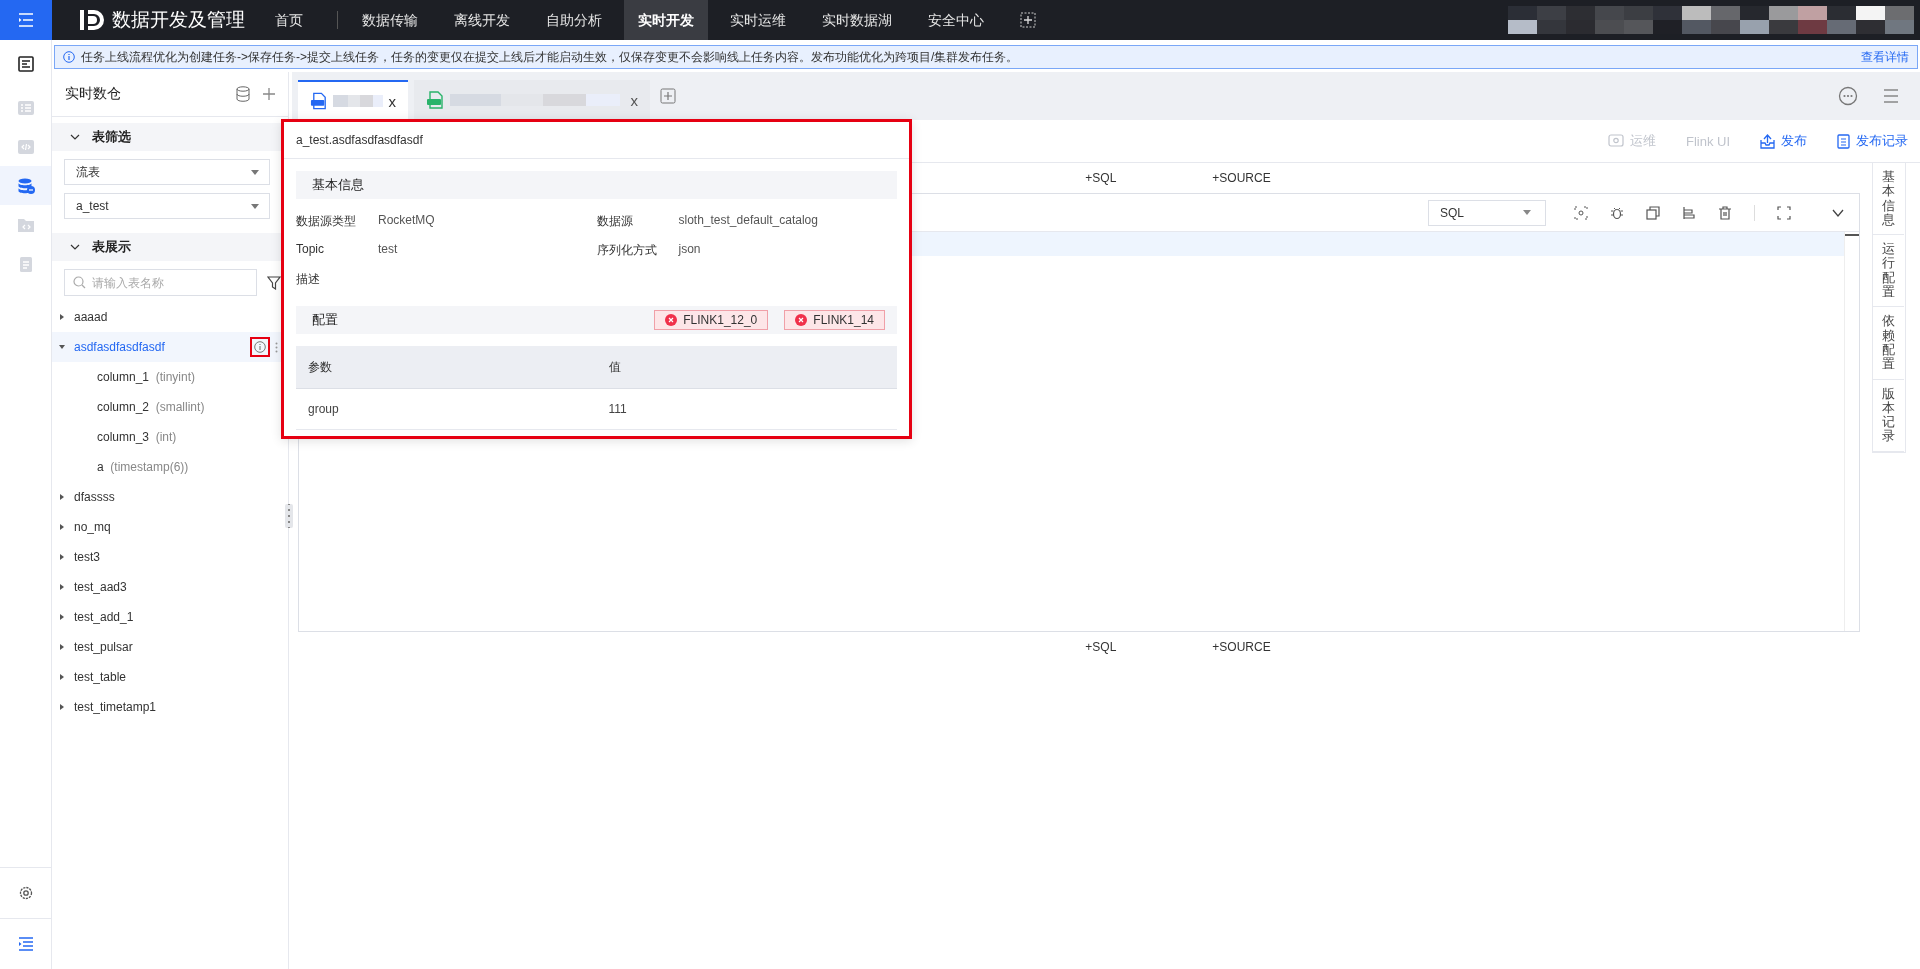 This screenshot has height=969, width=1920. What do you see at coordinates (170, 557) in the screenshot?
I see `tree-item: test3` at bounding box center [170, 557].